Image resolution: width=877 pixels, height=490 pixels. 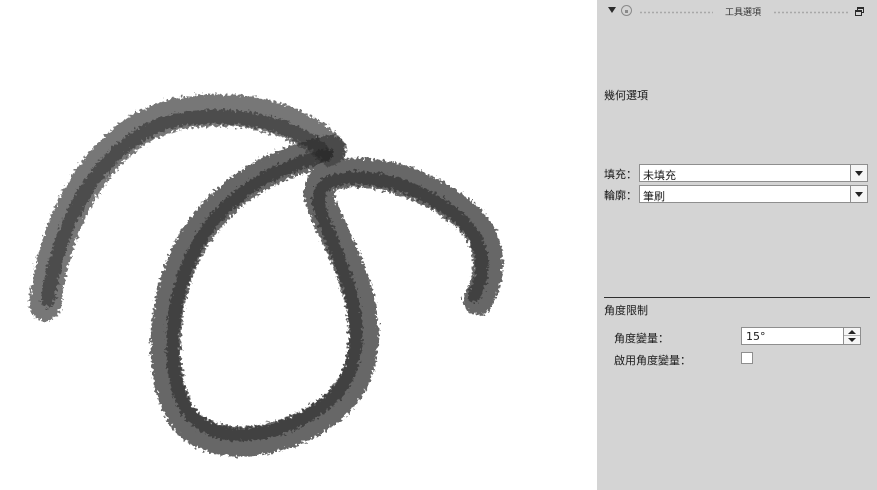 I want to click on spin-arrows, so click(x=851, y=336).